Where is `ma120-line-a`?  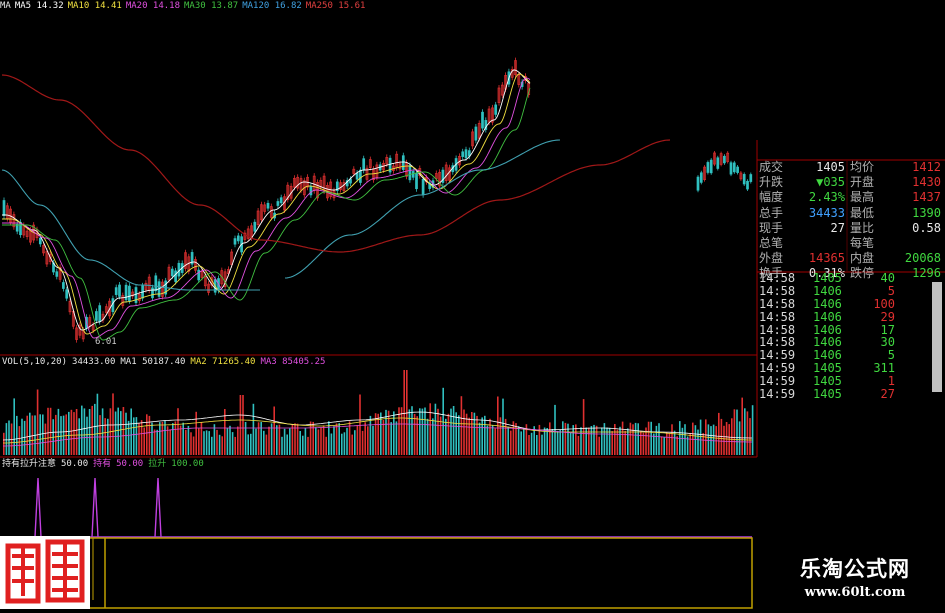 ma120-line-a is located at coordinates (130, 230).